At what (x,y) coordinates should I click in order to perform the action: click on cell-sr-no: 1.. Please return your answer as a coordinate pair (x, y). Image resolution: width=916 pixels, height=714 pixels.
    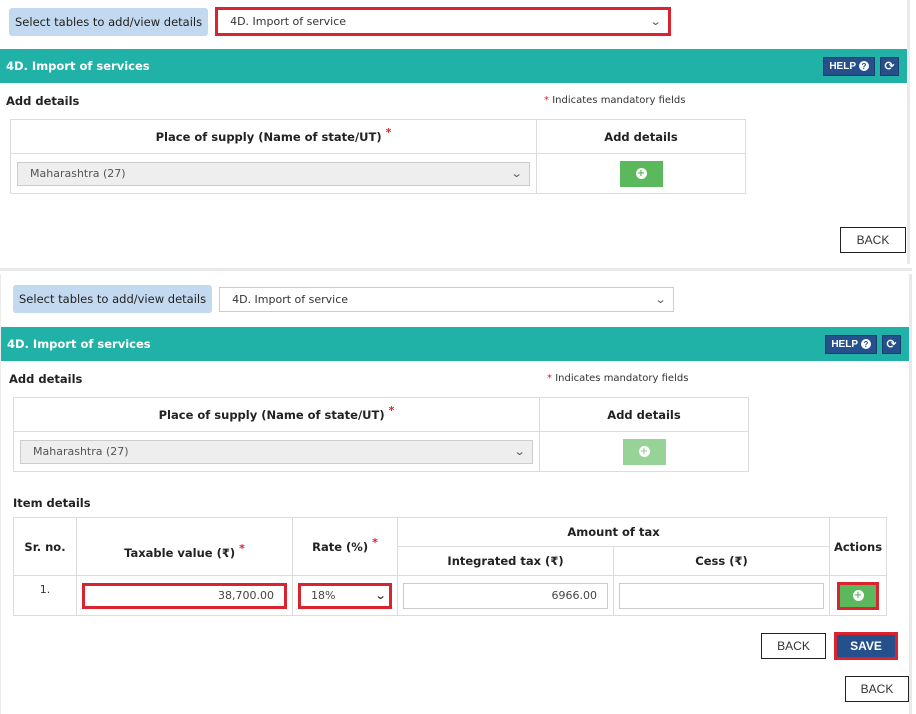
    Looking at the image, I should click on (45, 595).